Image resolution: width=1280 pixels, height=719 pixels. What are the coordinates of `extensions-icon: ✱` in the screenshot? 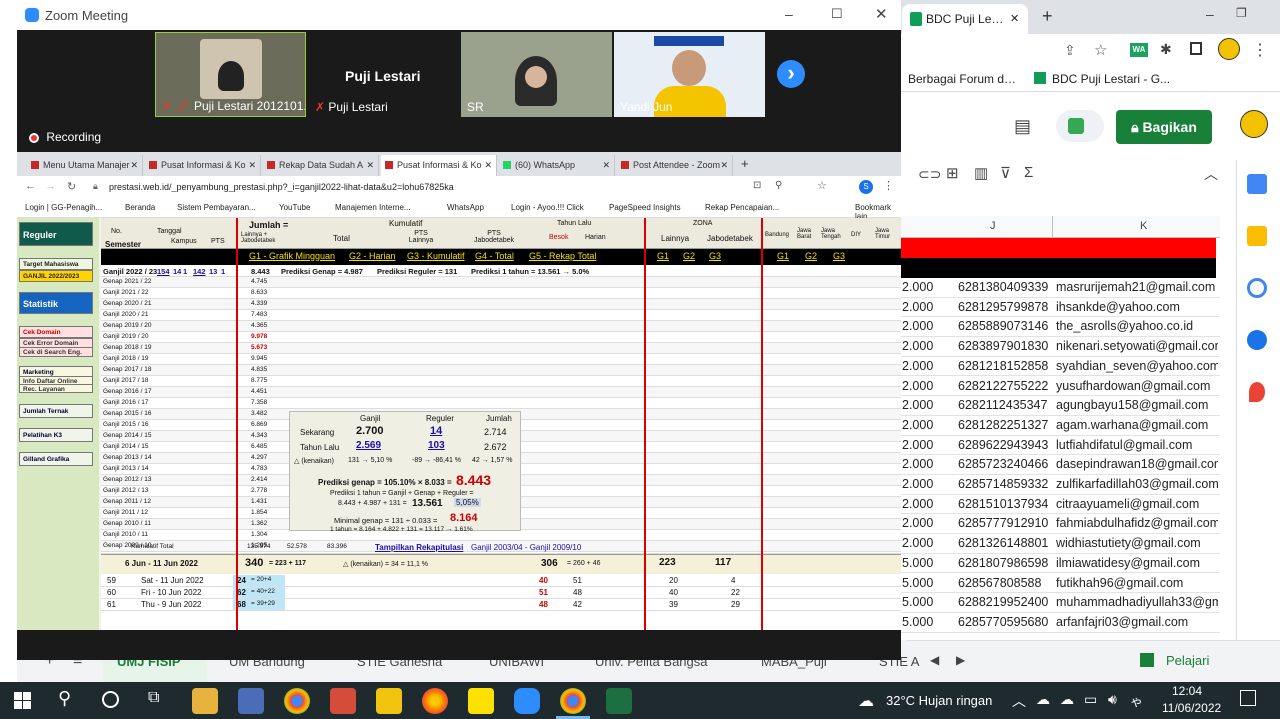 It's located at (1166, 49).